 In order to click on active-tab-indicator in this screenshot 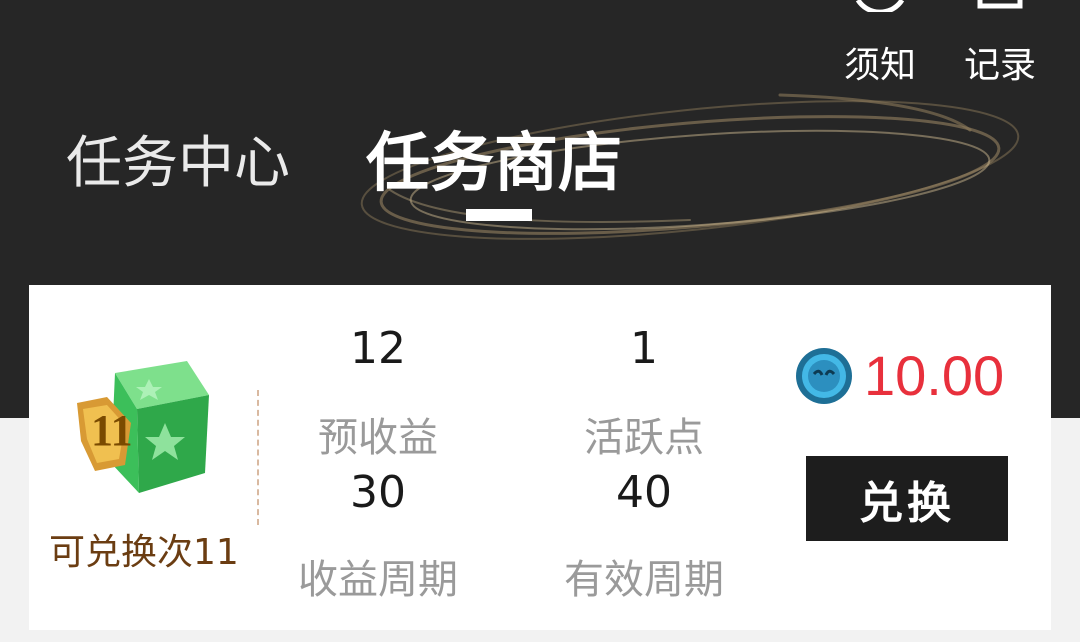, I will do `click(499, 215)`.